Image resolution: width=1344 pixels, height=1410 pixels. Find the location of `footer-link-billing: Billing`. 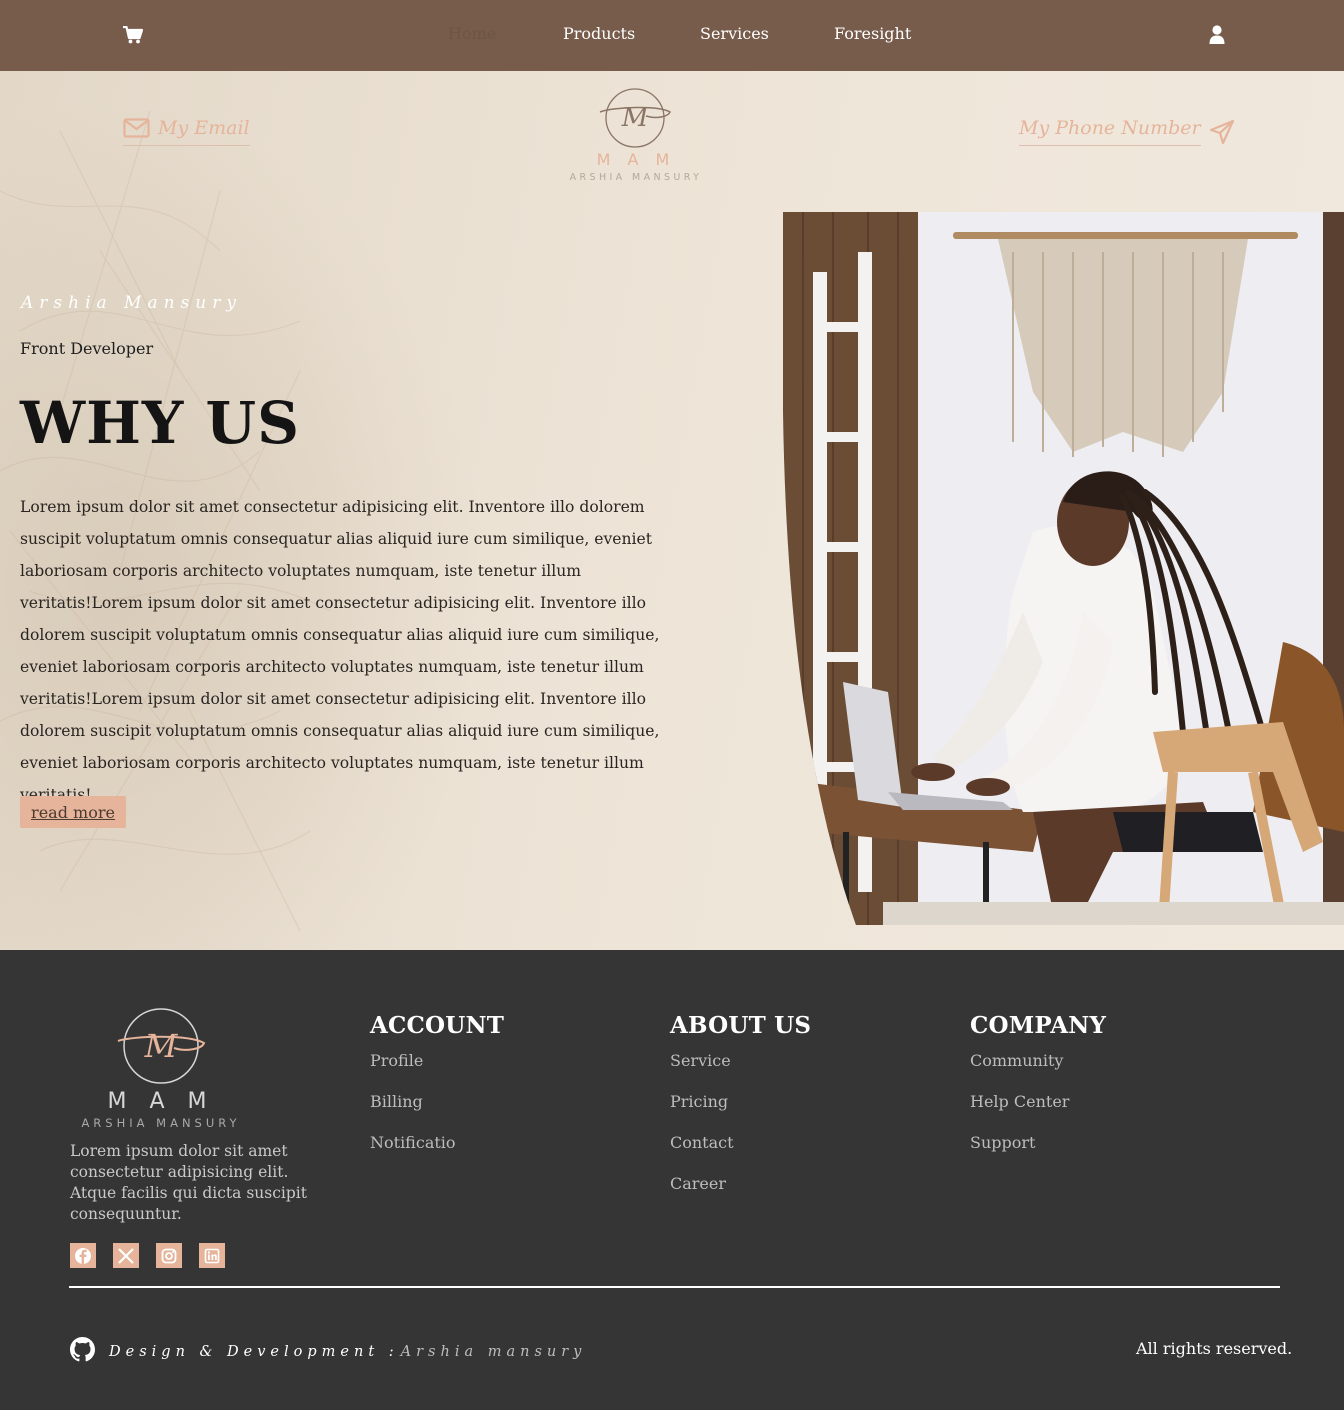

footer-link-billing: Billing is located at coordinates (437, 1112).